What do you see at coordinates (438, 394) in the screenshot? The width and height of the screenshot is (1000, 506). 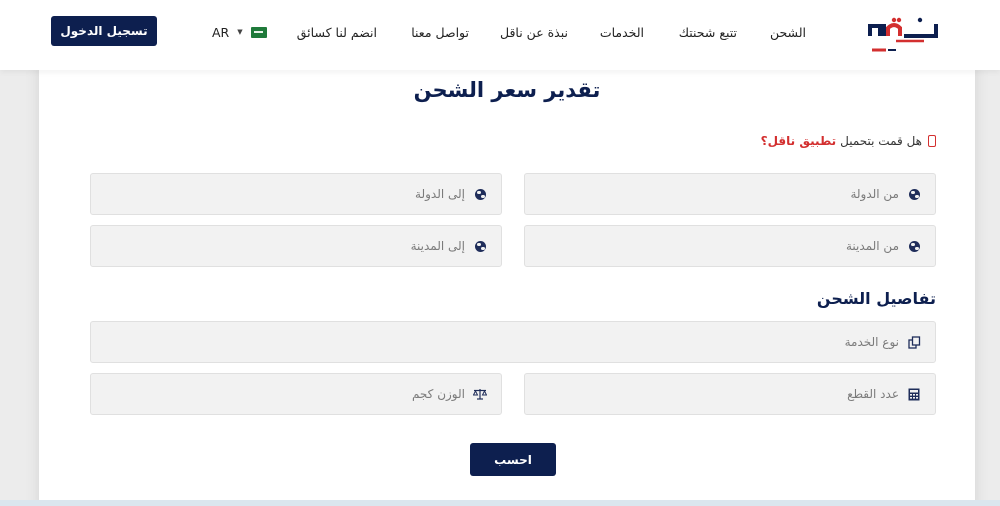 I see `weight-placeholder: الوزن كجم` at bounding box center [438, 394].